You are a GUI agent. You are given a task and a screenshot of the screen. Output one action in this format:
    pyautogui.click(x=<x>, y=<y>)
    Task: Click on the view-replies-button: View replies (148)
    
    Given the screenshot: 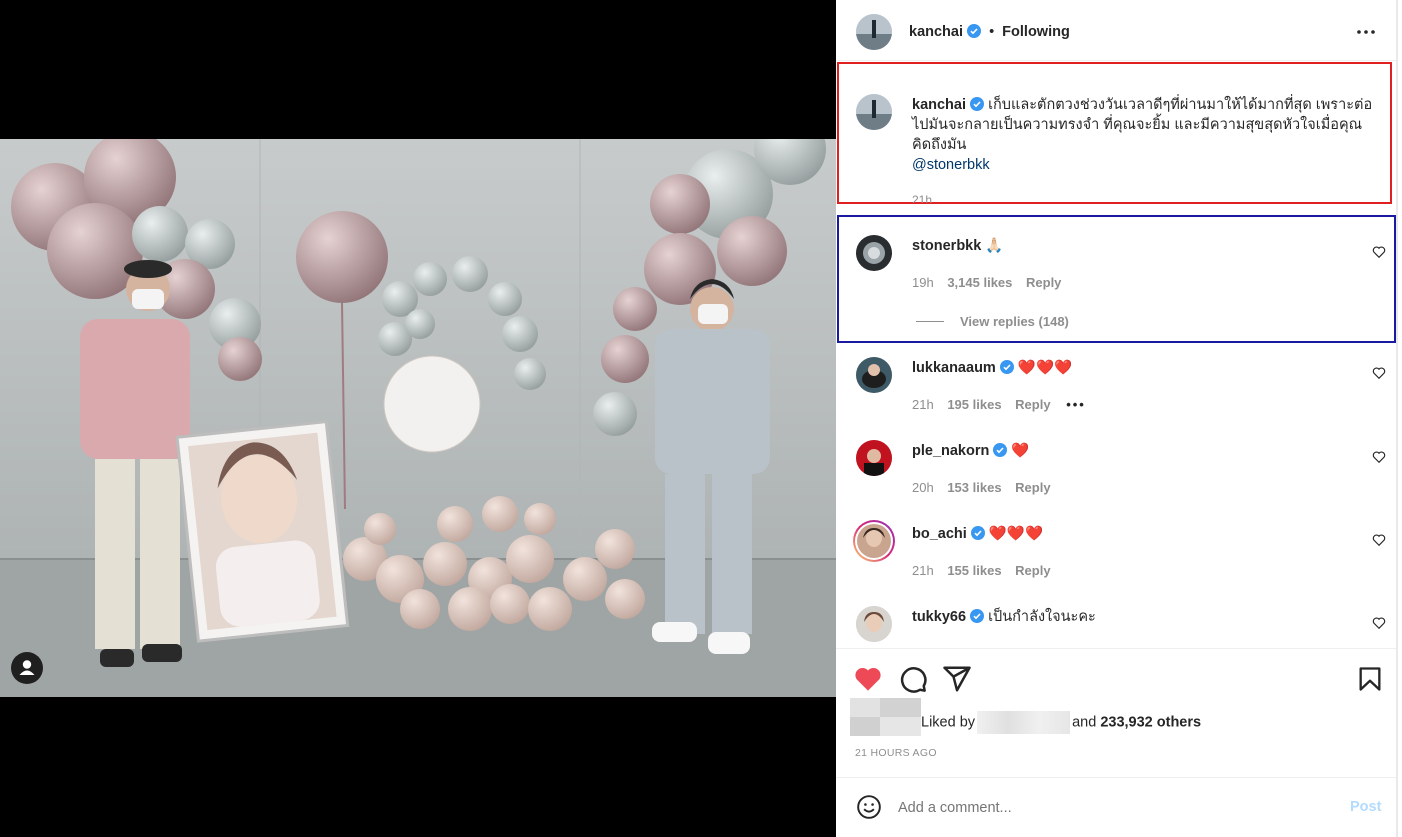 What is the action you would take?
    pyautogui.click(x=1014, y=321)
    